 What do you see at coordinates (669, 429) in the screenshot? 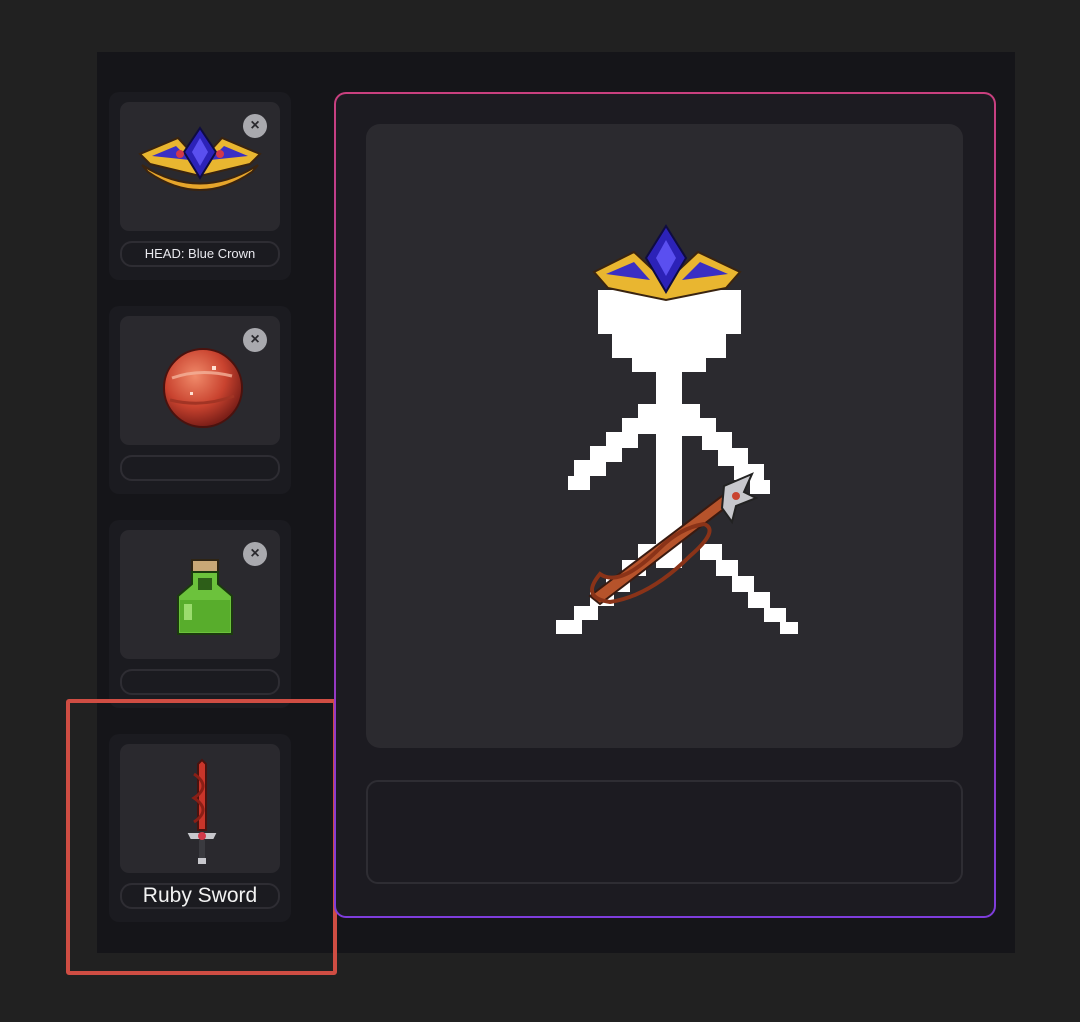
I see `stick-figure-character` at bounding box center [669, 429].